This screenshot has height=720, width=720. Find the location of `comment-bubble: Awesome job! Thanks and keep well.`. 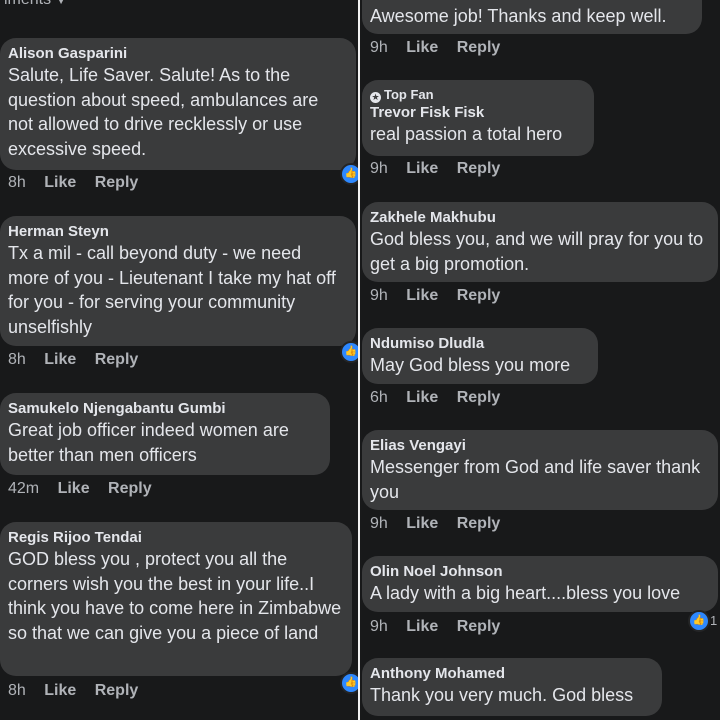

comment-bubble: Awesome job! Thanks and keep well. is located at coordinates (532, 17).